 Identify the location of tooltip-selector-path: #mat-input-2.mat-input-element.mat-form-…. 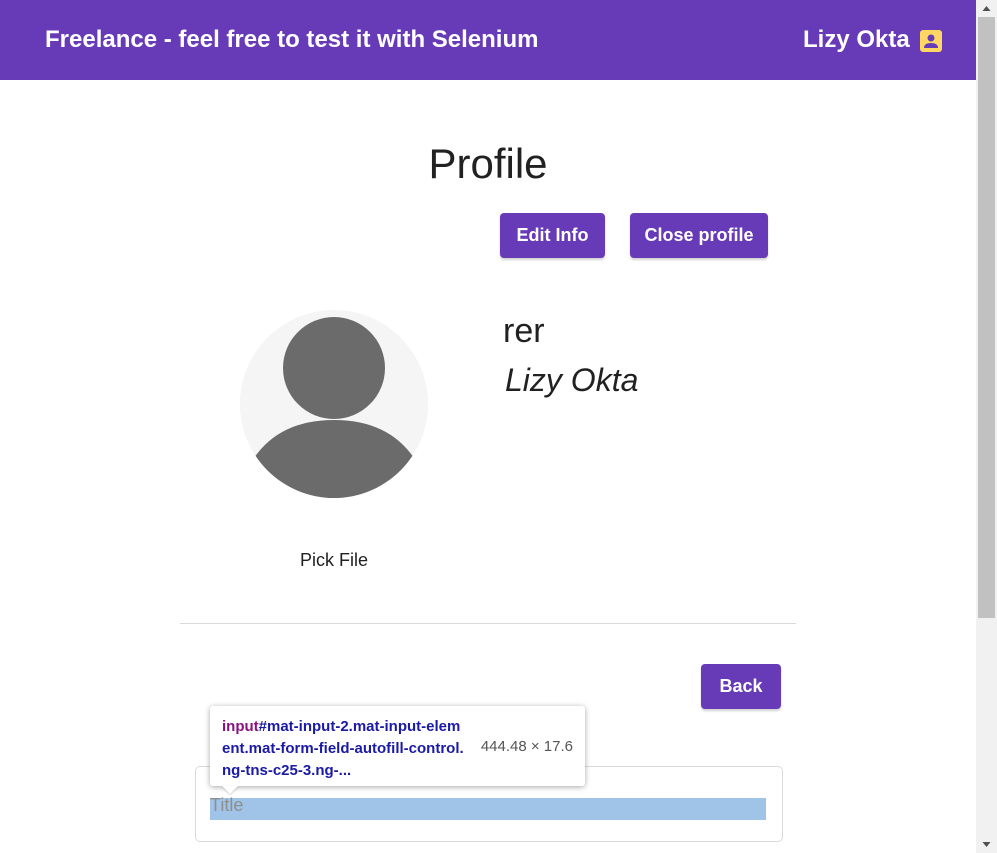
(343, 748).